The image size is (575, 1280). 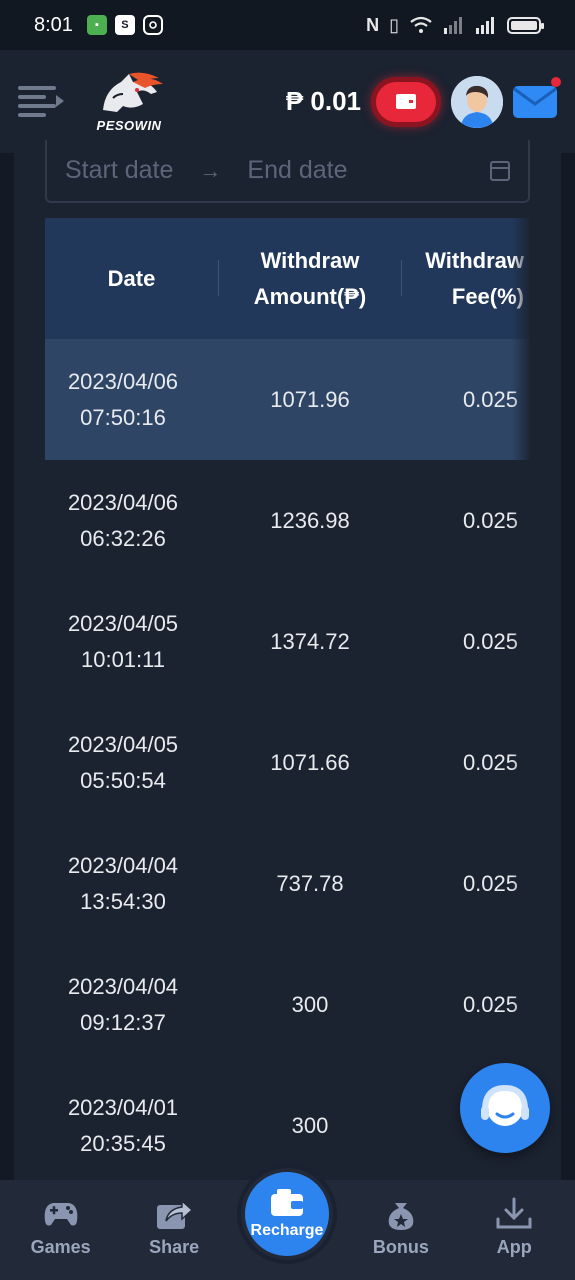 I want to click on row-datetime: 2023/04/01 20:35:45, so click(x=123, y=1125).